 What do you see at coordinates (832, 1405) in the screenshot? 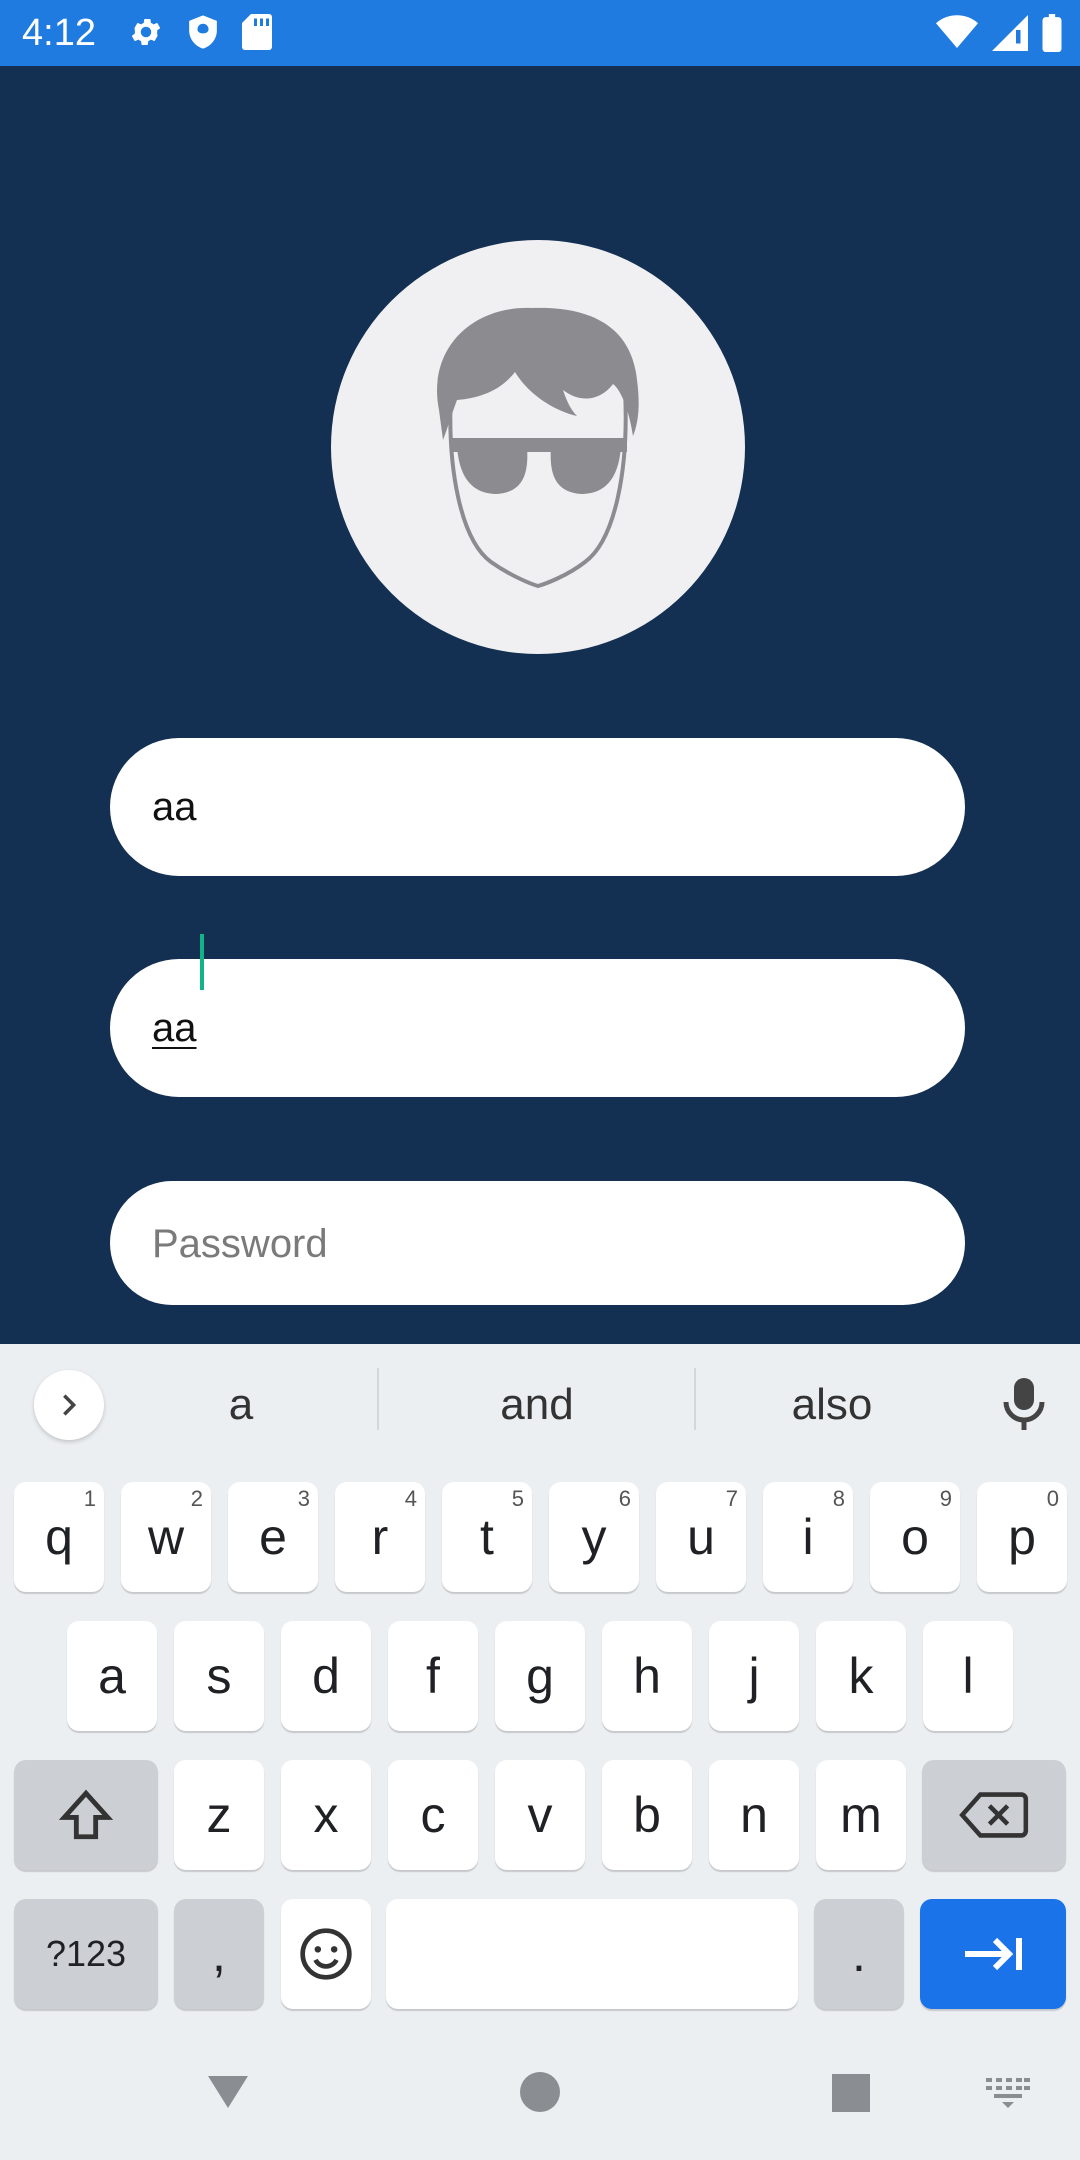
I see `suggestion-3: also` at bounding box center [832, 1405].